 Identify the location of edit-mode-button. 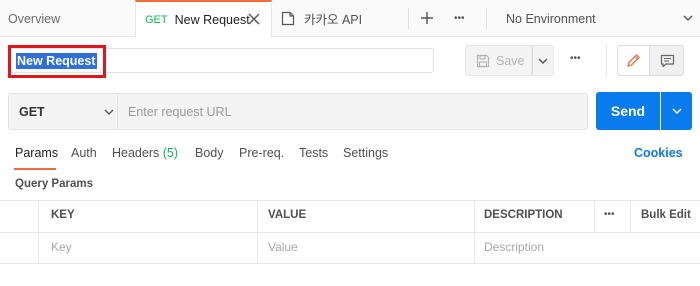
(634, 60).